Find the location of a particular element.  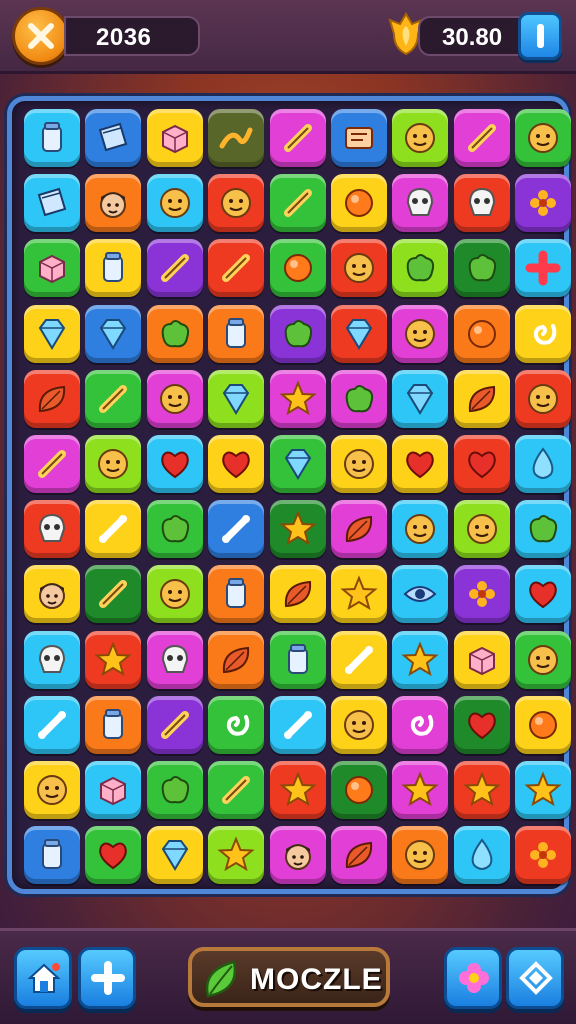

add-button is located at coordinates (107, 978).